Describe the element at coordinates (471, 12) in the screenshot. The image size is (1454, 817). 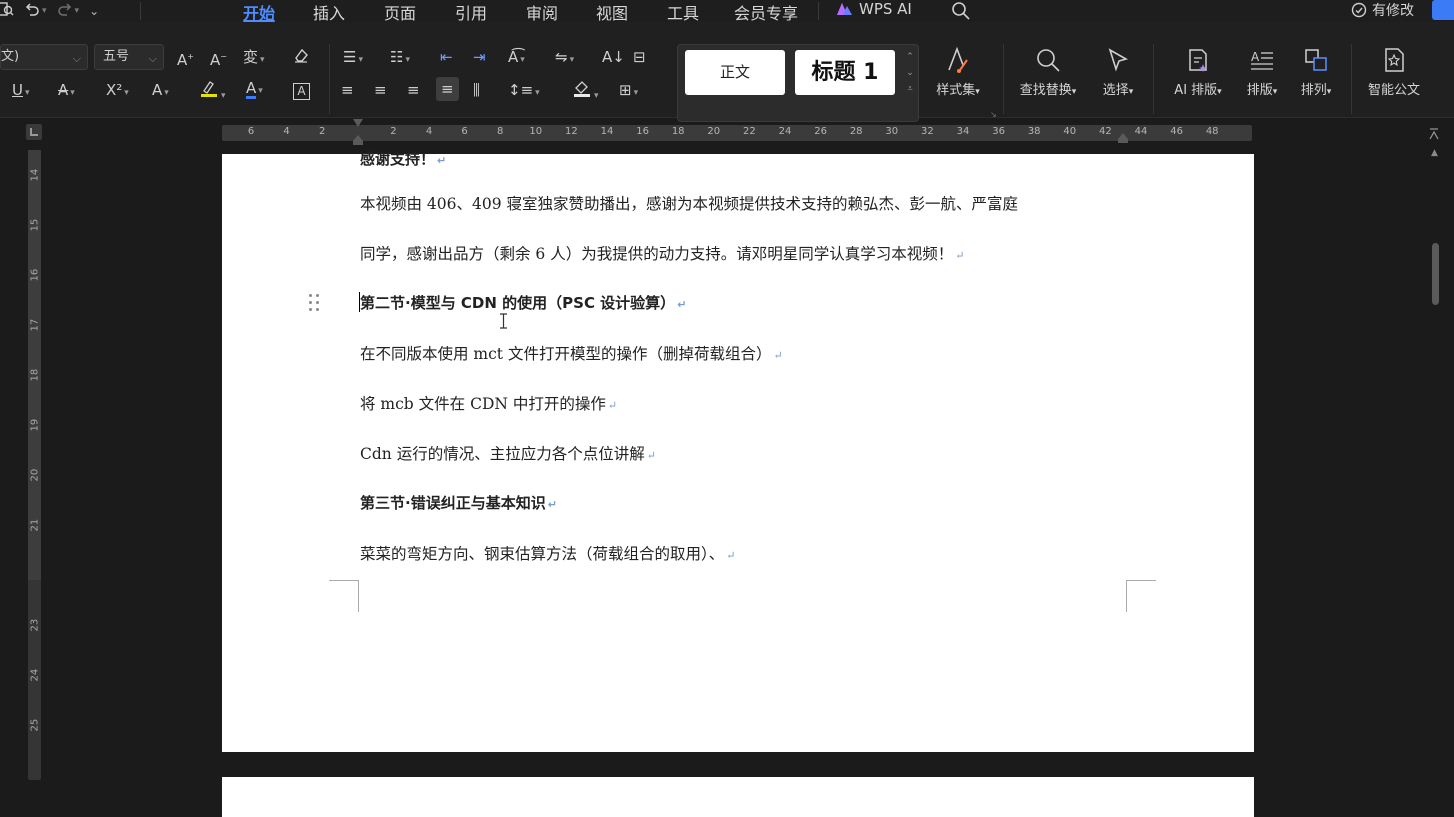
I see `tab-references: 引用` at that location.